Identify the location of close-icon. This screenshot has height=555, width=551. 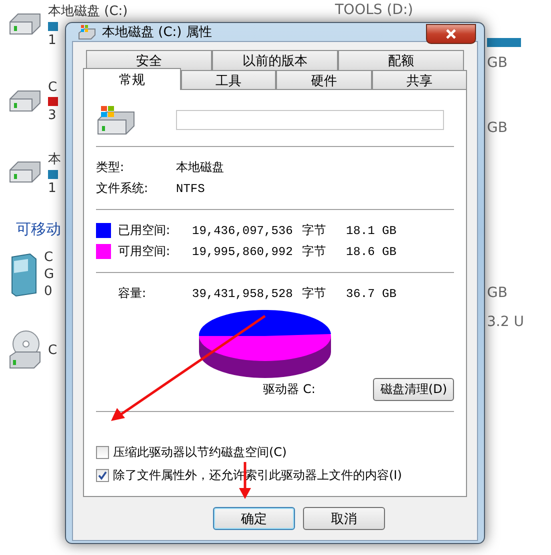
(451, 34).